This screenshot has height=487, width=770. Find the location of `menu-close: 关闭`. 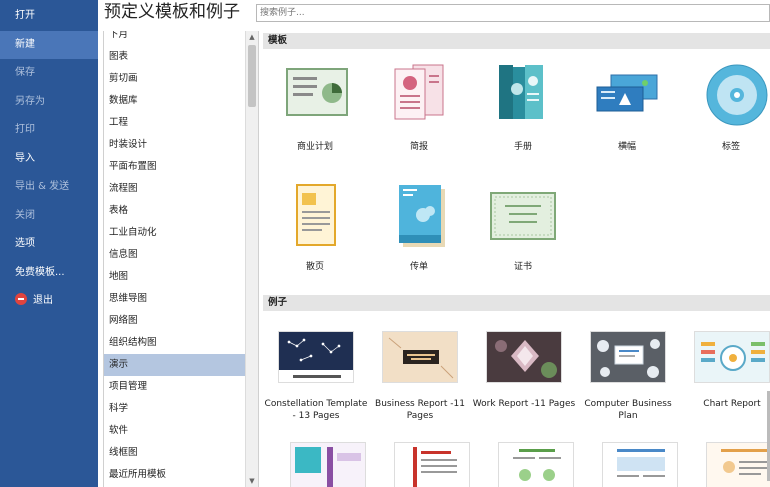

menu-close: 关闭 is located at coordinates (49, 216).